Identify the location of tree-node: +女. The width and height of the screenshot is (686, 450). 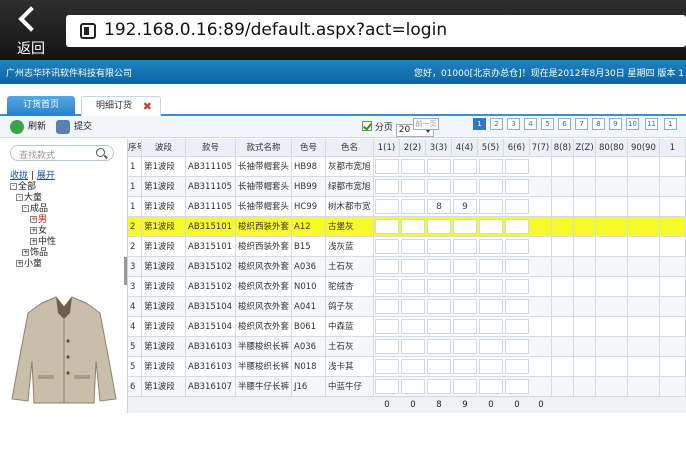
(33, 231).